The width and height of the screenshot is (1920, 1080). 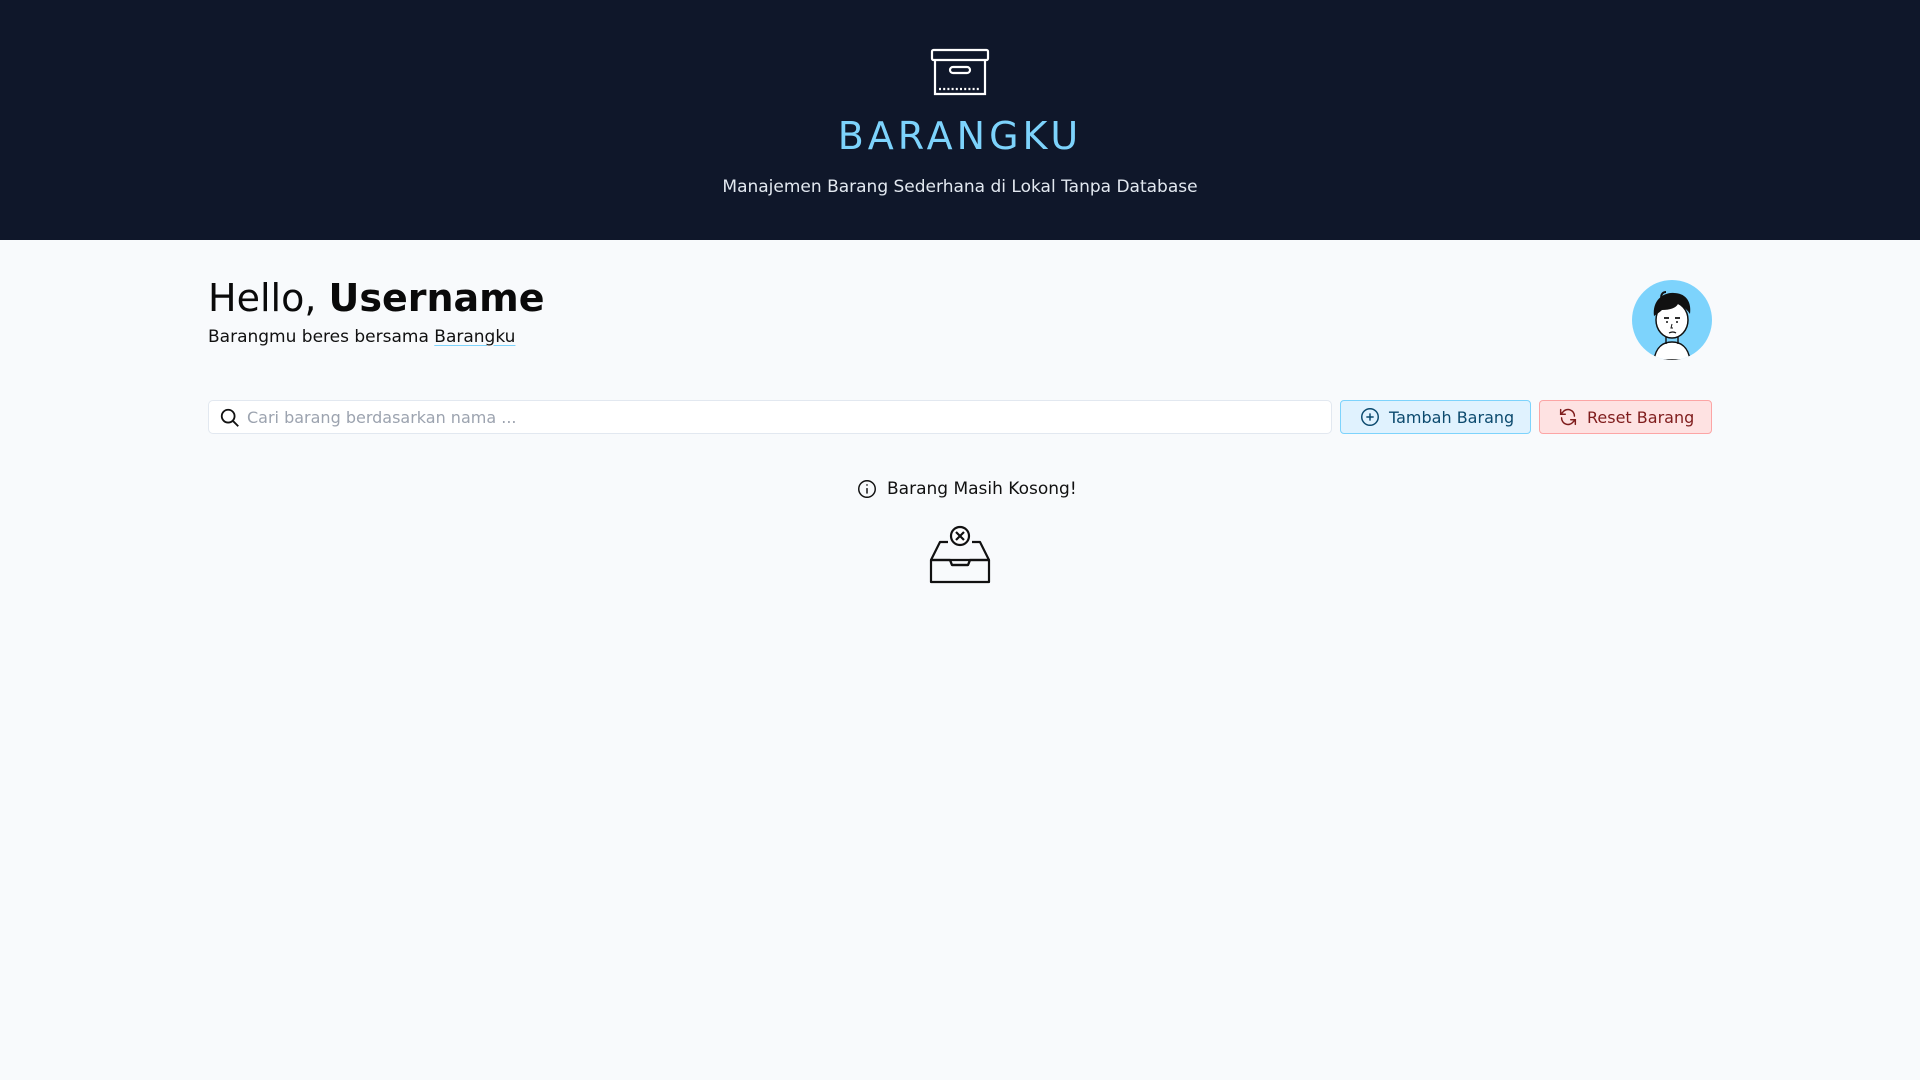 What do you see at coordinates (229, 417) in the screenshot?
I see `search-icon` at bounding box center [229, 417].